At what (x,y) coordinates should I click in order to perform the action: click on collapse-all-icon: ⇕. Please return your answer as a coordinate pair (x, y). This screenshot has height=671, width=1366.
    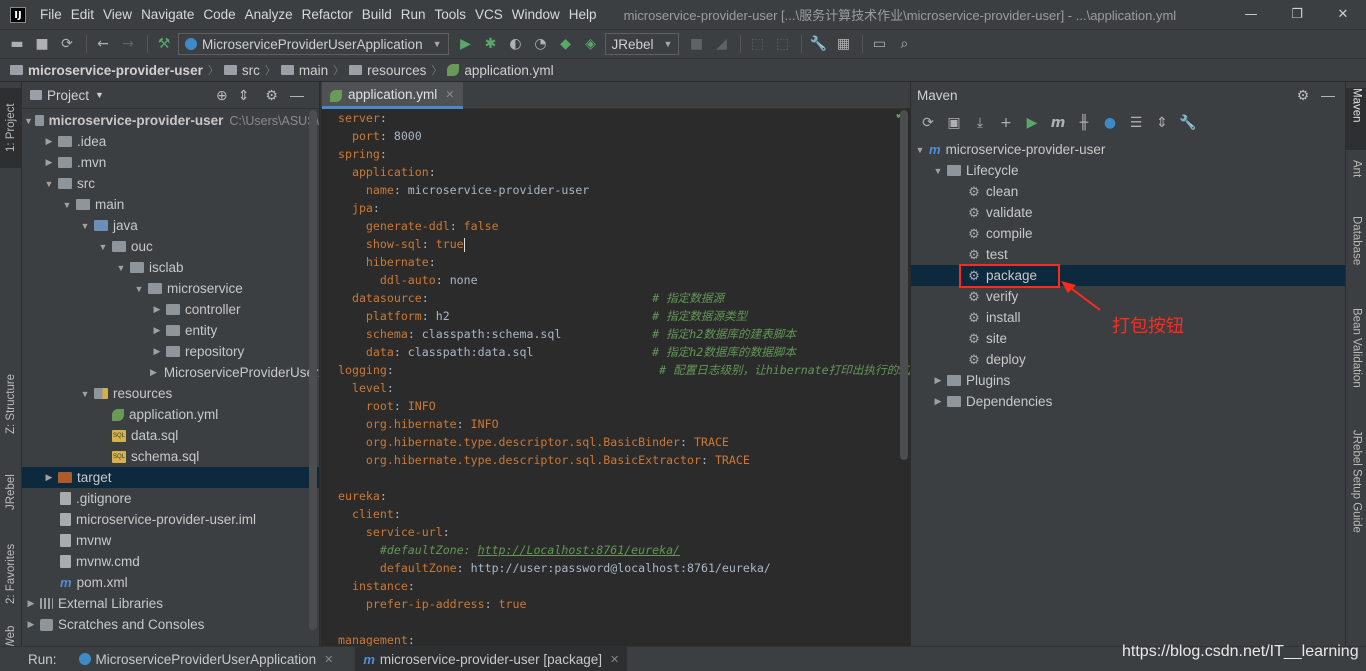
    Looking at the image, I should click on (244, 95).